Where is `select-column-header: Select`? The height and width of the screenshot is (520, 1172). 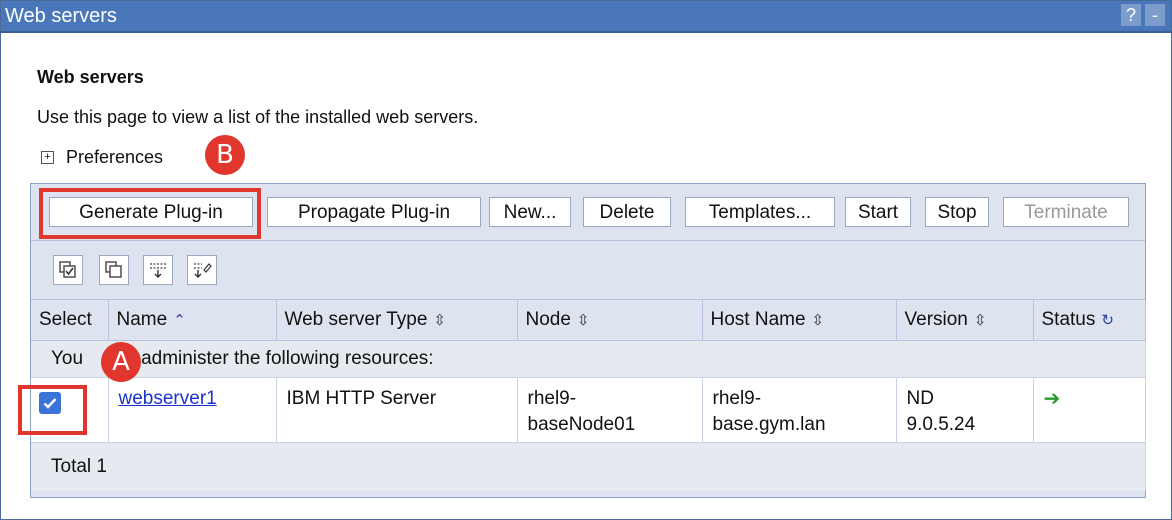
select-column-header: Select is located at coordinates (70, 320).